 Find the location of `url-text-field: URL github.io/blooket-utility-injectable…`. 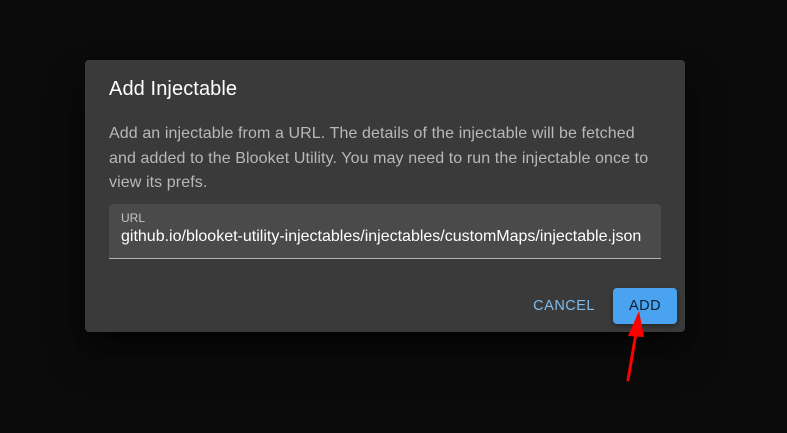

url-text-field: URL github.io/blooket-utility-injectable… is located at coordinates (385, 231).